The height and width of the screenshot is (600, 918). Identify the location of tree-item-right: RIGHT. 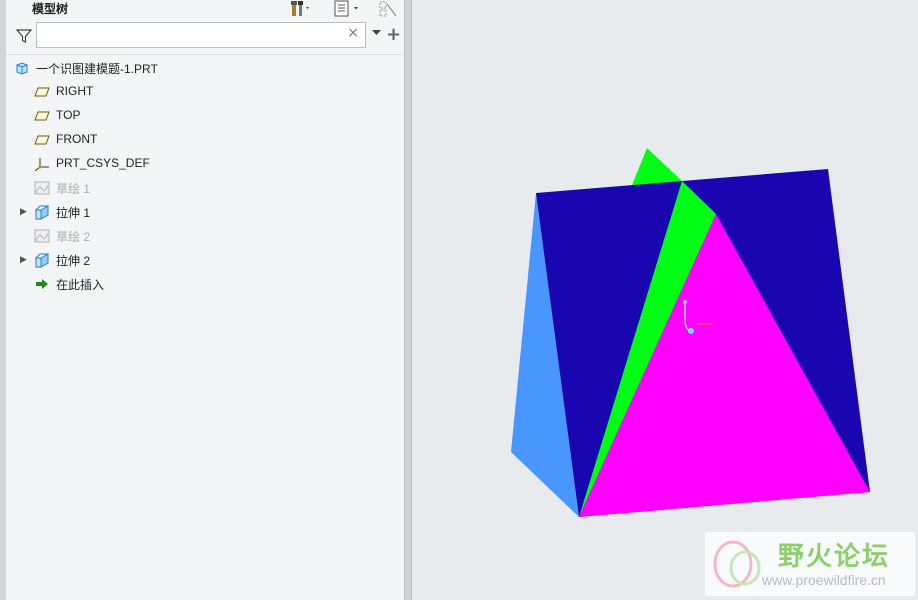
(205, 92).